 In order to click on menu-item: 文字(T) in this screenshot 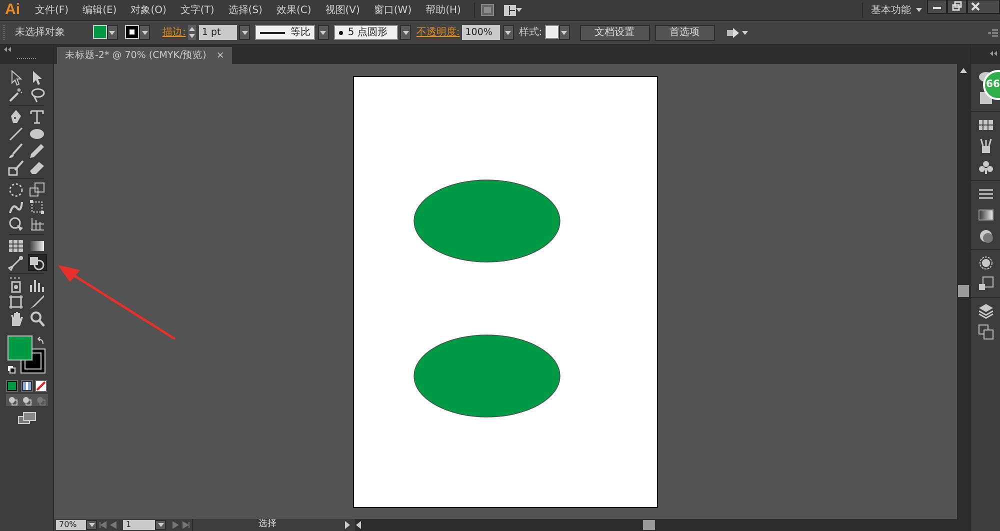, I will do `click(197, 10)`.